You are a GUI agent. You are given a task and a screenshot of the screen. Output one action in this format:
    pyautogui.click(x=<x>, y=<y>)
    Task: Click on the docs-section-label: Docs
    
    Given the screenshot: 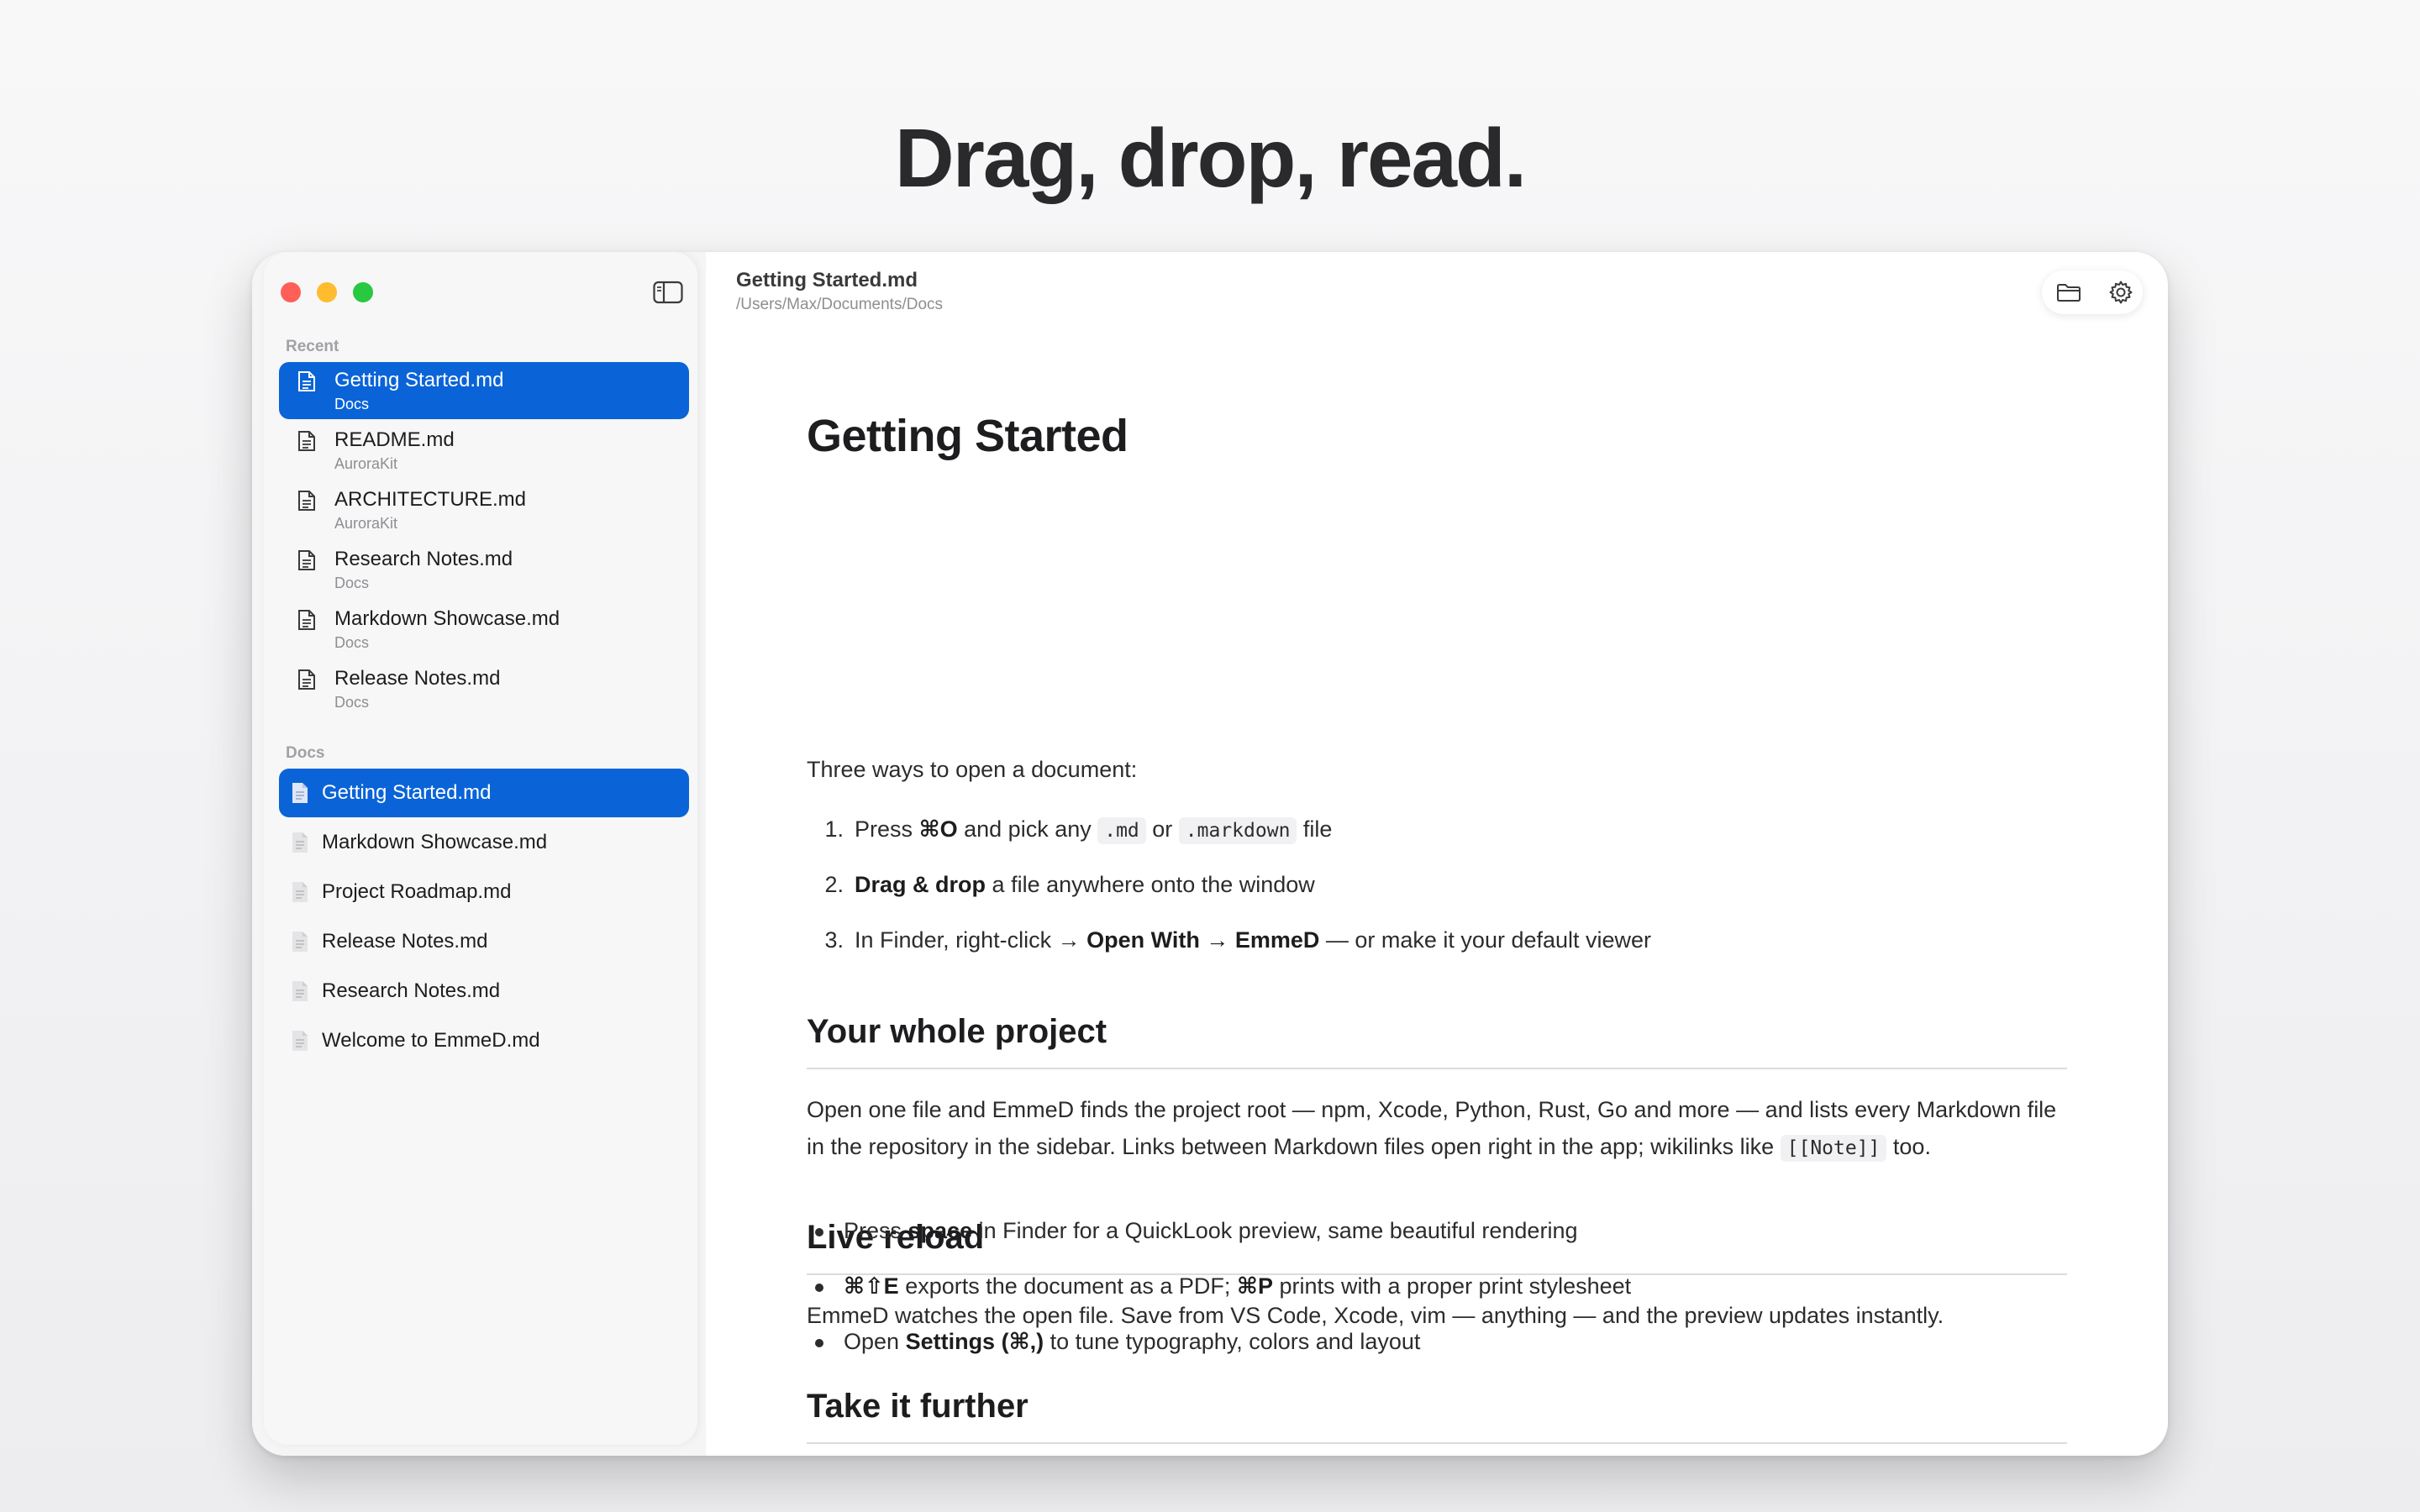 What is the action you would take?
    pyautogui.click(x=306, y=753)
    